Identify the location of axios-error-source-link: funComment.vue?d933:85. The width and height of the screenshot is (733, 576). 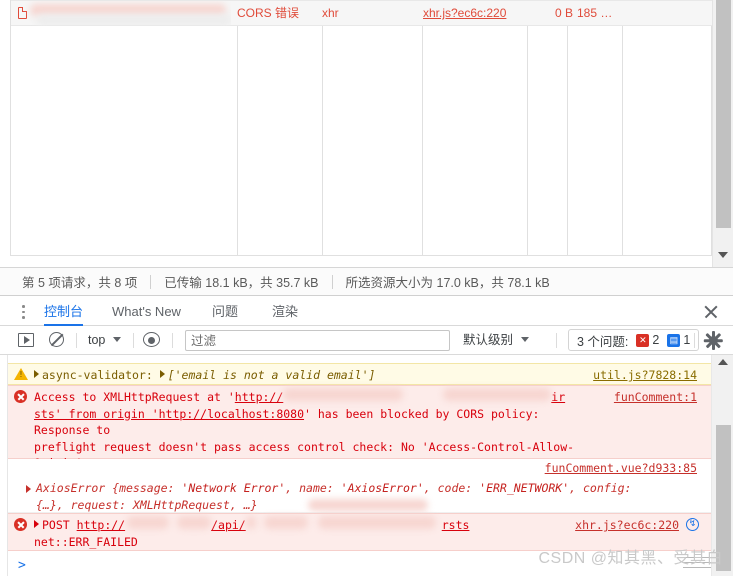
(621, 468).